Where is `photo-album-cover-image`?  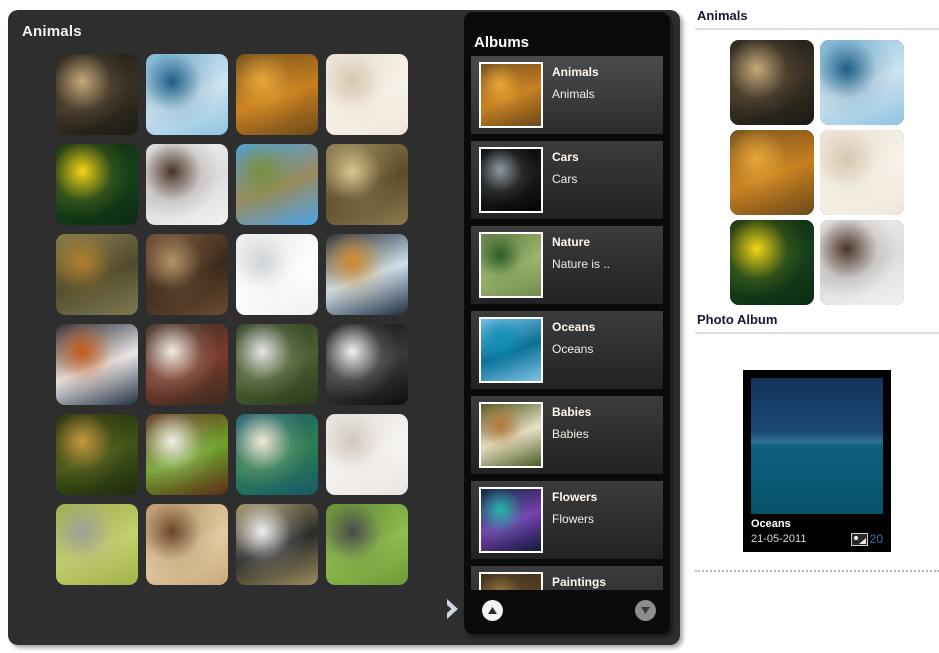
photo-album-cover-image is located at coordinates (817, 446).